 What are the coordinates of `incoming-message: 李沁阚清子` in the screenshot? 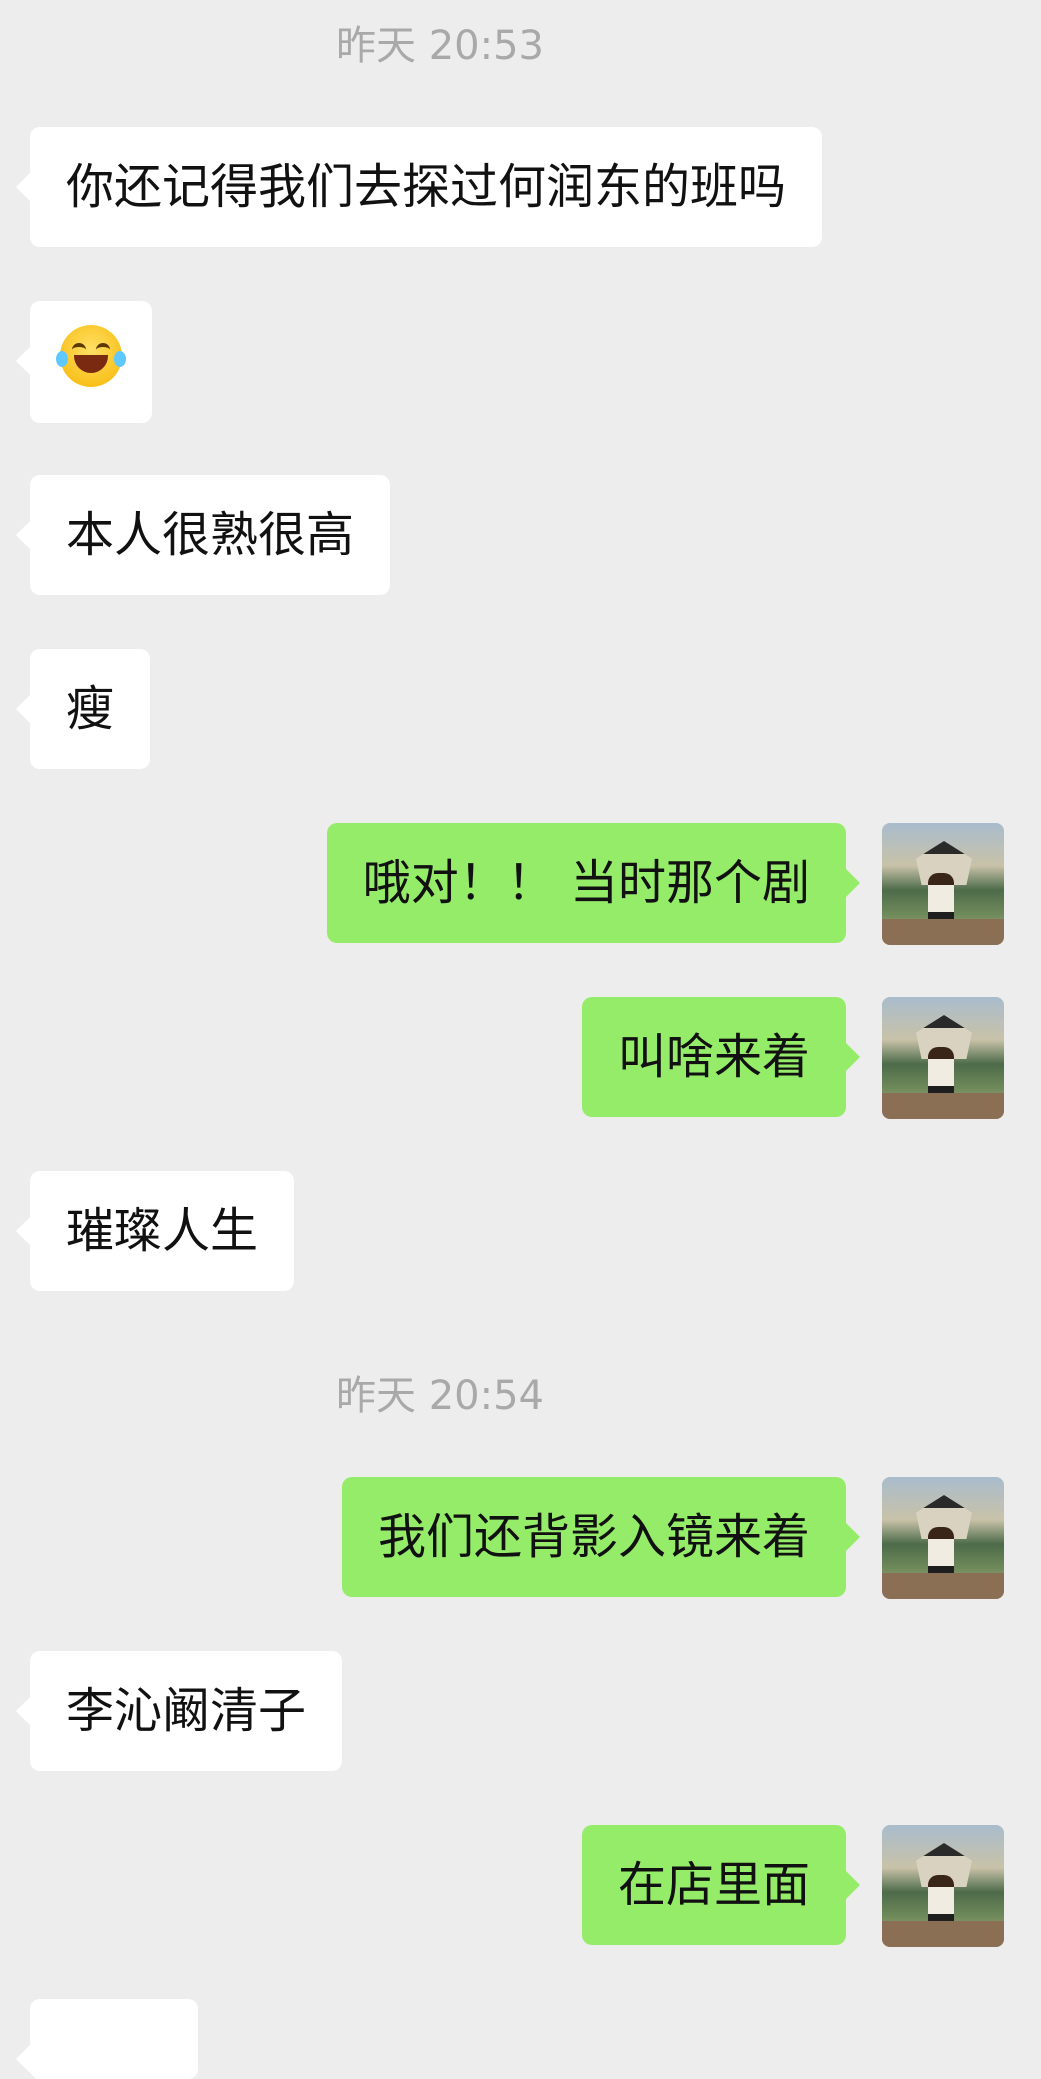 It's located at (179, 1711).